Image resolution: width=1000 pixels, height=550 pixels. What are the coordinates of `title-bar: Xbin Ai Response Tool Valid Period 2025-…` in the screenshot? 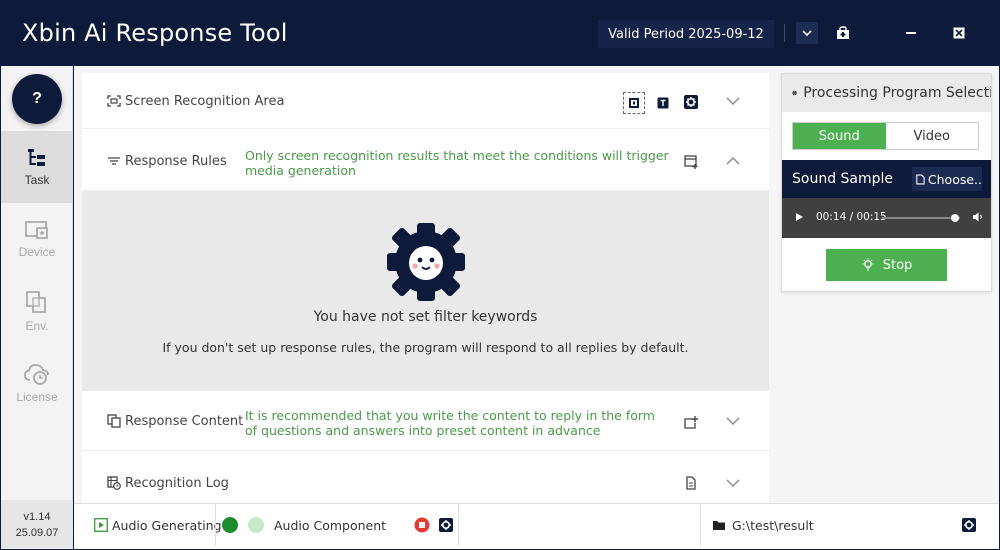 It's located at (500, 33).